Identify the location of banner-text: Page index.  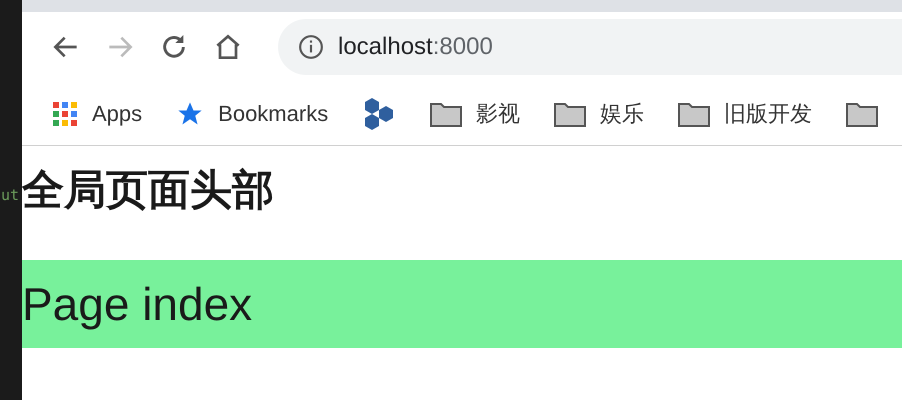
(137, 304).